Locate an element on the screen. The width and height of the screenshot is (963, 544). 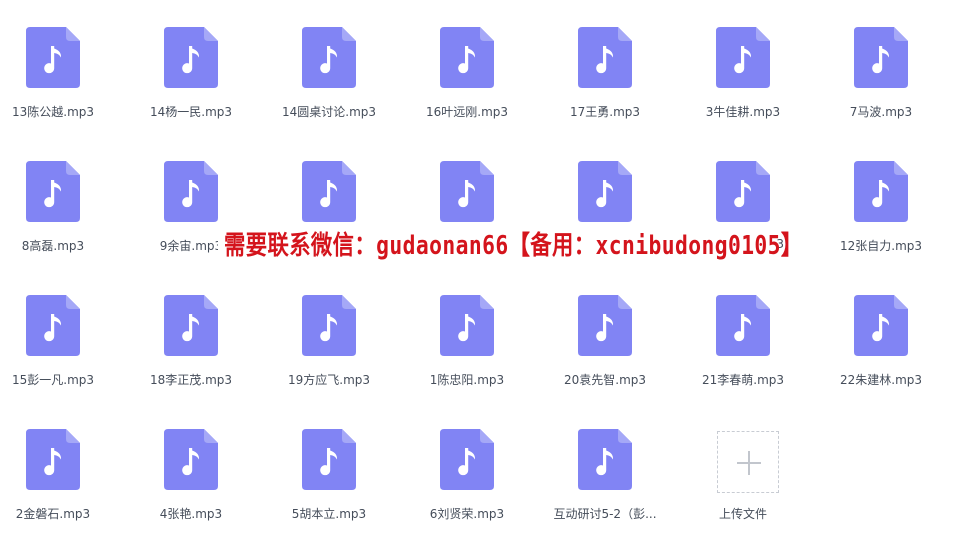
file-tile: 17王勇.mp3 is located at coordinates (605, 62).